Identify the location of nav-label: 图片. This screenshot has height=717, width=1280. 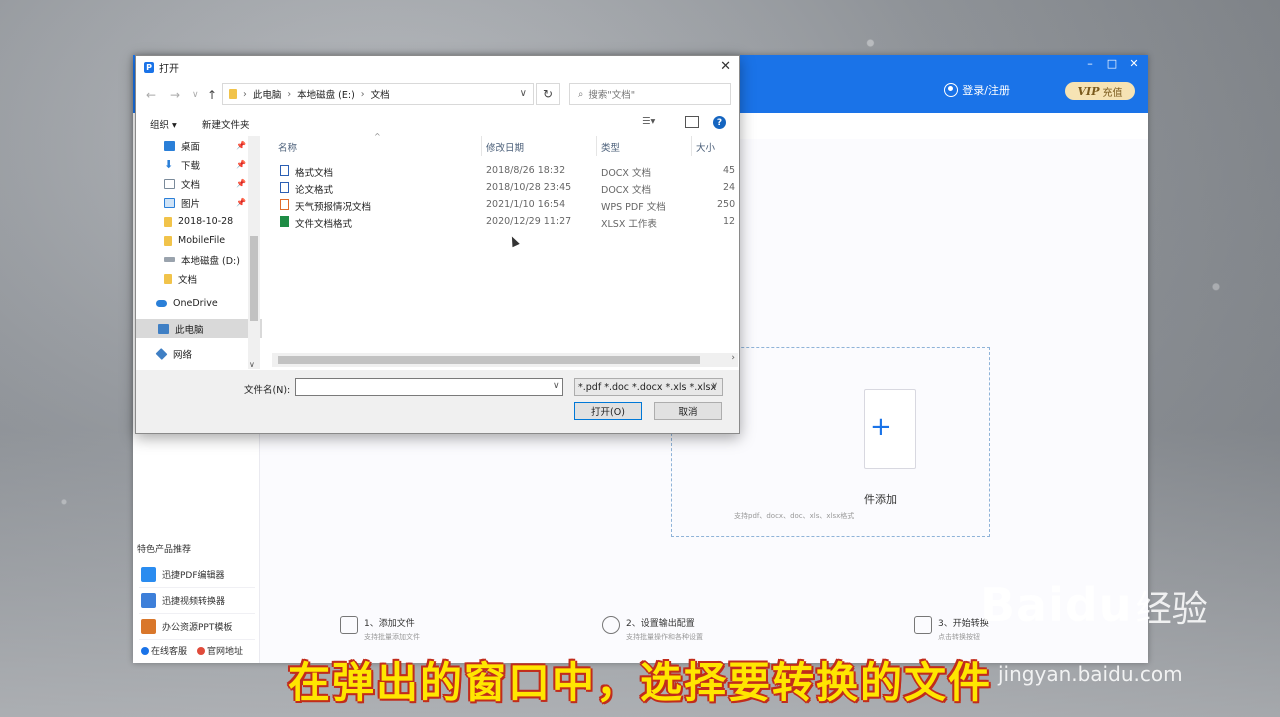
(191, 204).